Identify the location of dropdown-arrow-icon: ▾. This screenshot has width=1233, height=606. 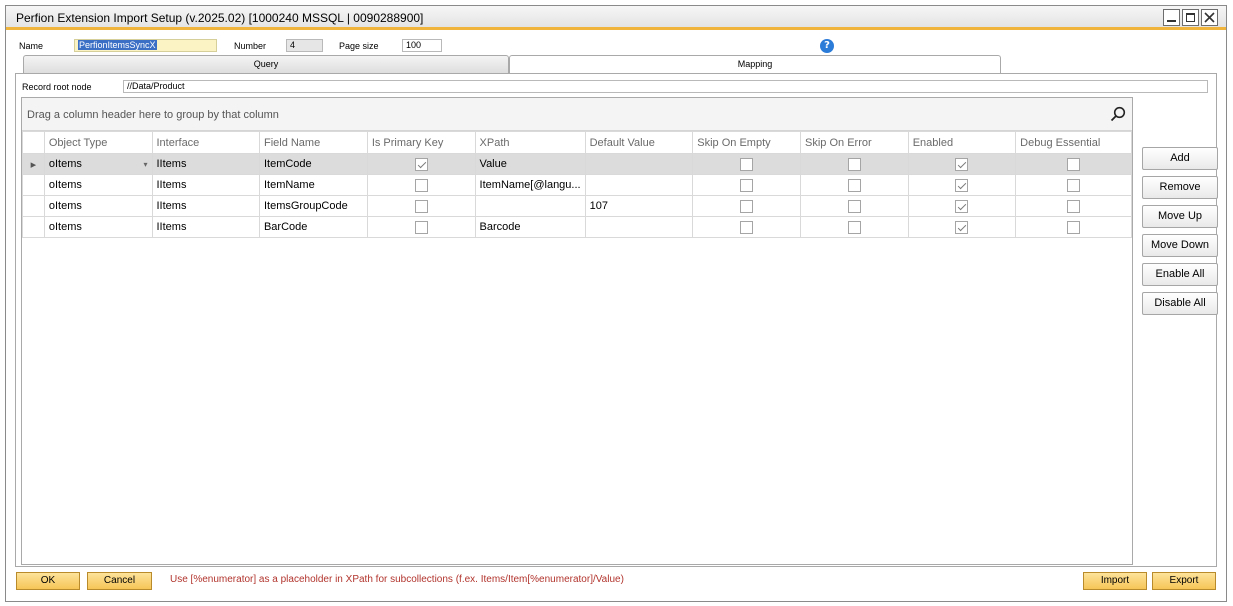
(145, 164).